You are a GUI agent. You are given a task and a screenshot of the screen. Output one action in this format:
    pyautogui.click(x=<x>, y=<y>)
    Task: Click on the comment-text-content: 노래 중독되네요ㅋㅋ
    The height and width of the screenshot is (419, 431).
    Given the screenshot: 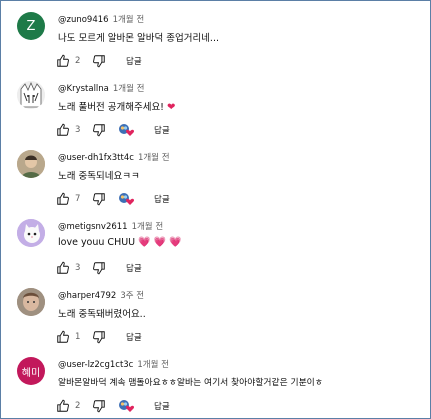 What is the action you would take?
    pyautogui.click(x=99, y=176)
    